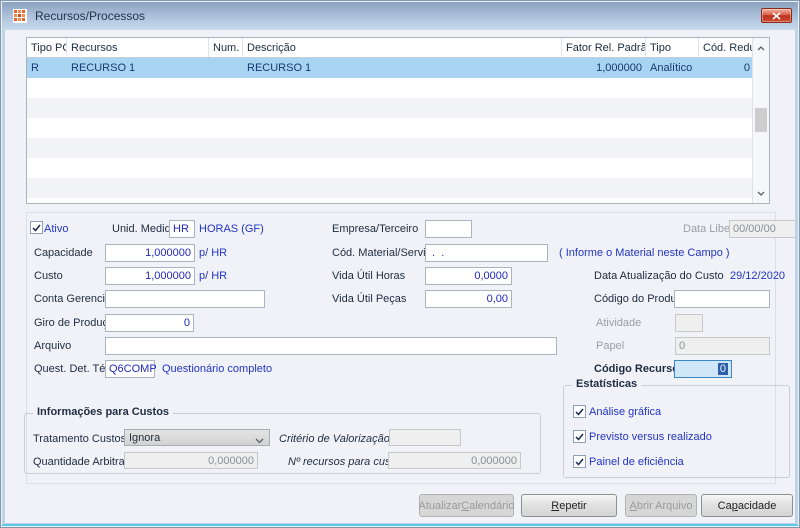  What do you see at coordinates (150, 276) in the screenshot?
I see `custo-field: 1,000000` at bounding box center [150, 276].